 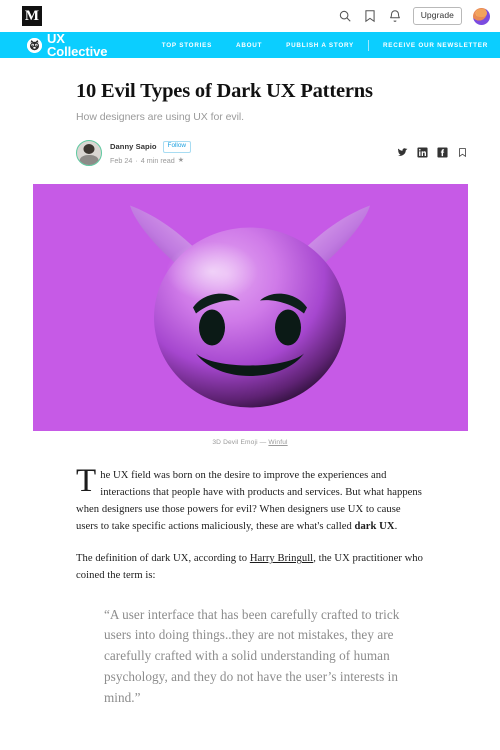 What do you see at coordinates (32, 16) in the screenshot?
I see `medium-logo: M` at bounding box center [32, 16].